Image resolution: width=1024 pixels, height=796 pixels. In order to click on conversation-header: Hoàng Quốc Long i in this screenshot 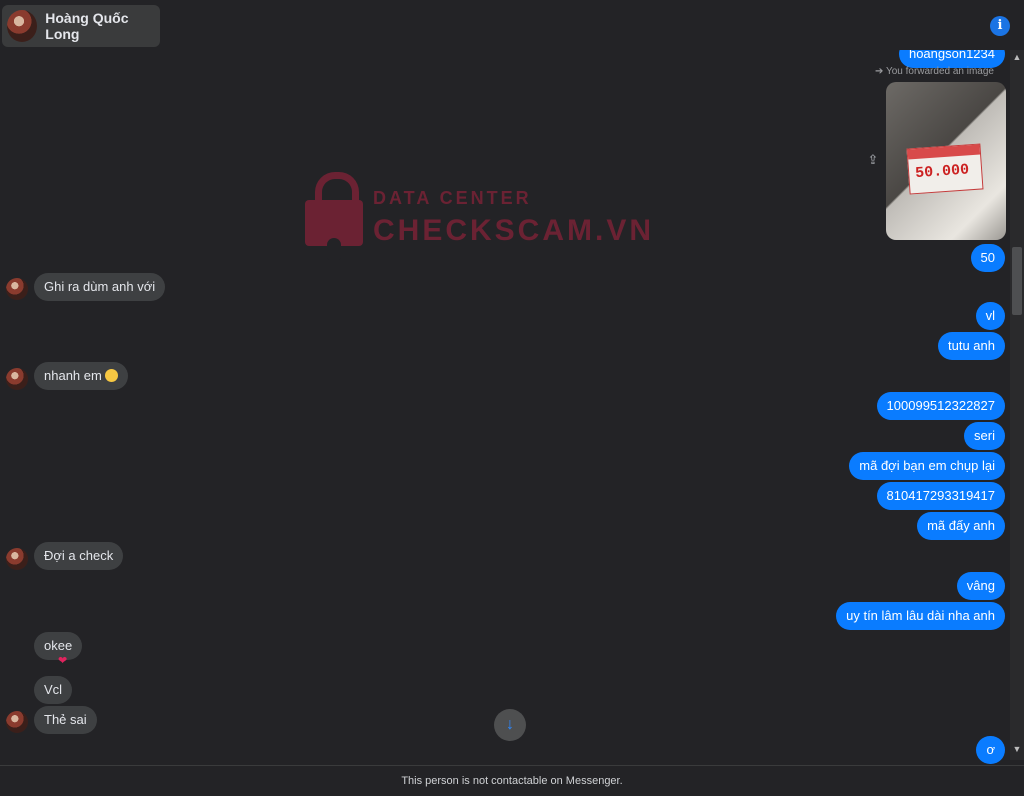, I will do `click(512, 25)`.